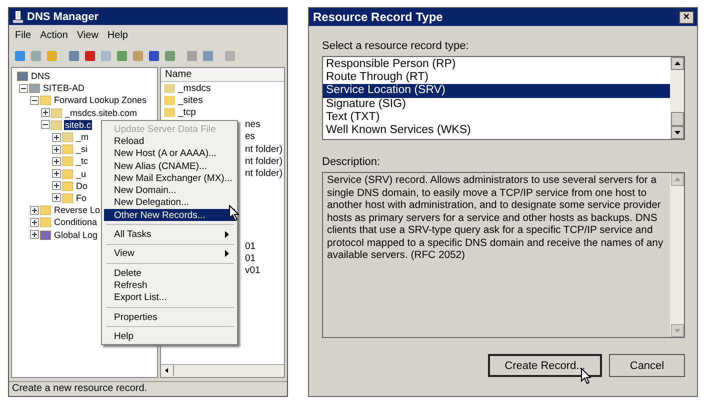 The width and height of the screenshot is (720, 407). I want to click on menu-item: Action, so click(54, 35).